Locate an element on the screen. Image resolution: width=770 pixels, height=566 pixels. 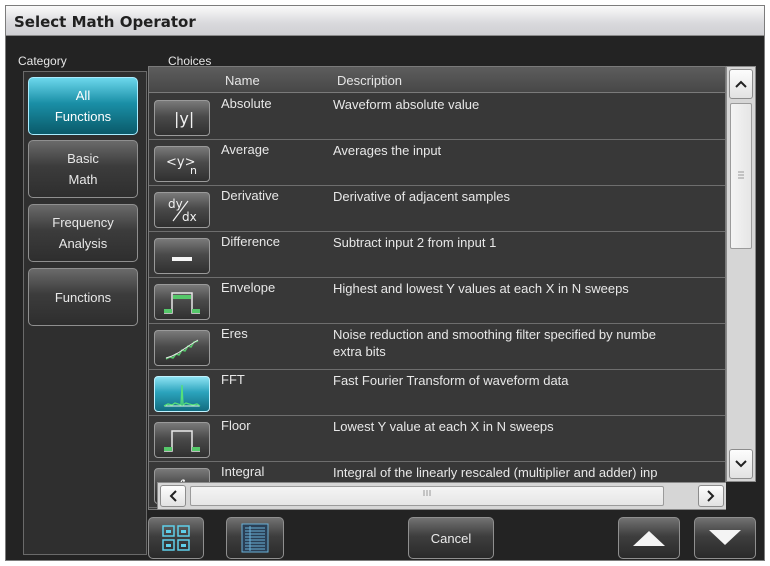
chevron-down-icon is located at coordinates (741, 464).